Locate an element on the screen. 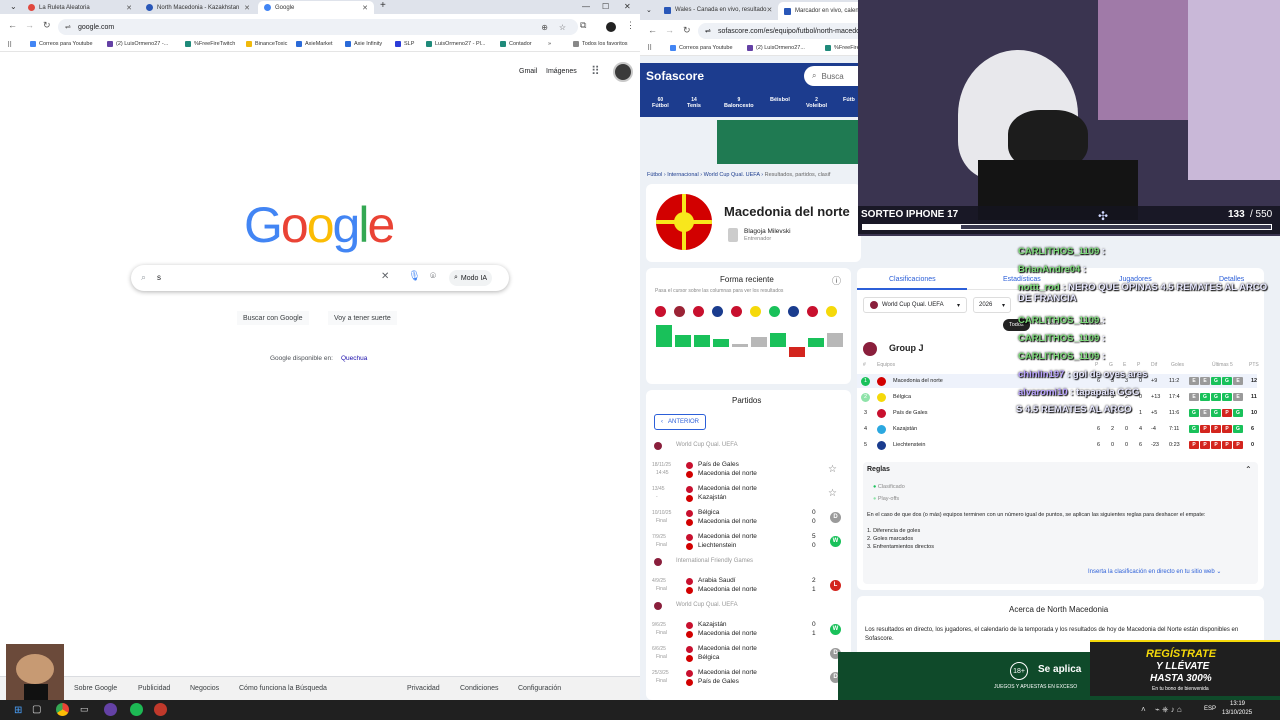  tray-chevron-icon: ˄ is located at coordinates (1143, 709).